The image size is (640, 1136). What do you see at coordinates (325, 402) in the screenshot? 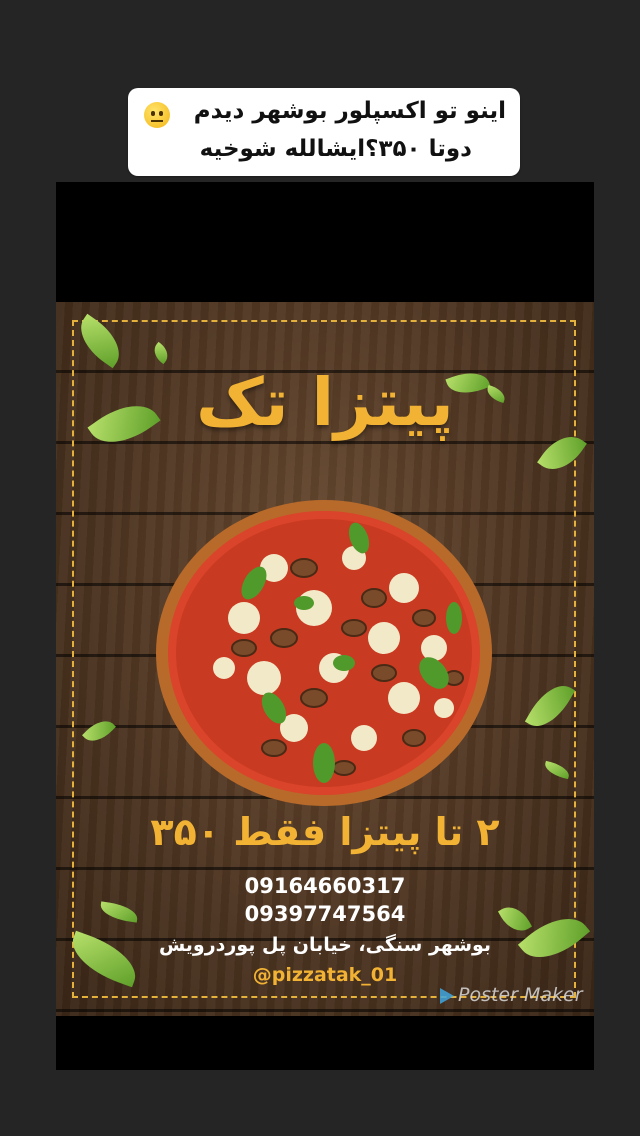
I see `poster-title: پیتزا تک` at bounding box center [325, 402].